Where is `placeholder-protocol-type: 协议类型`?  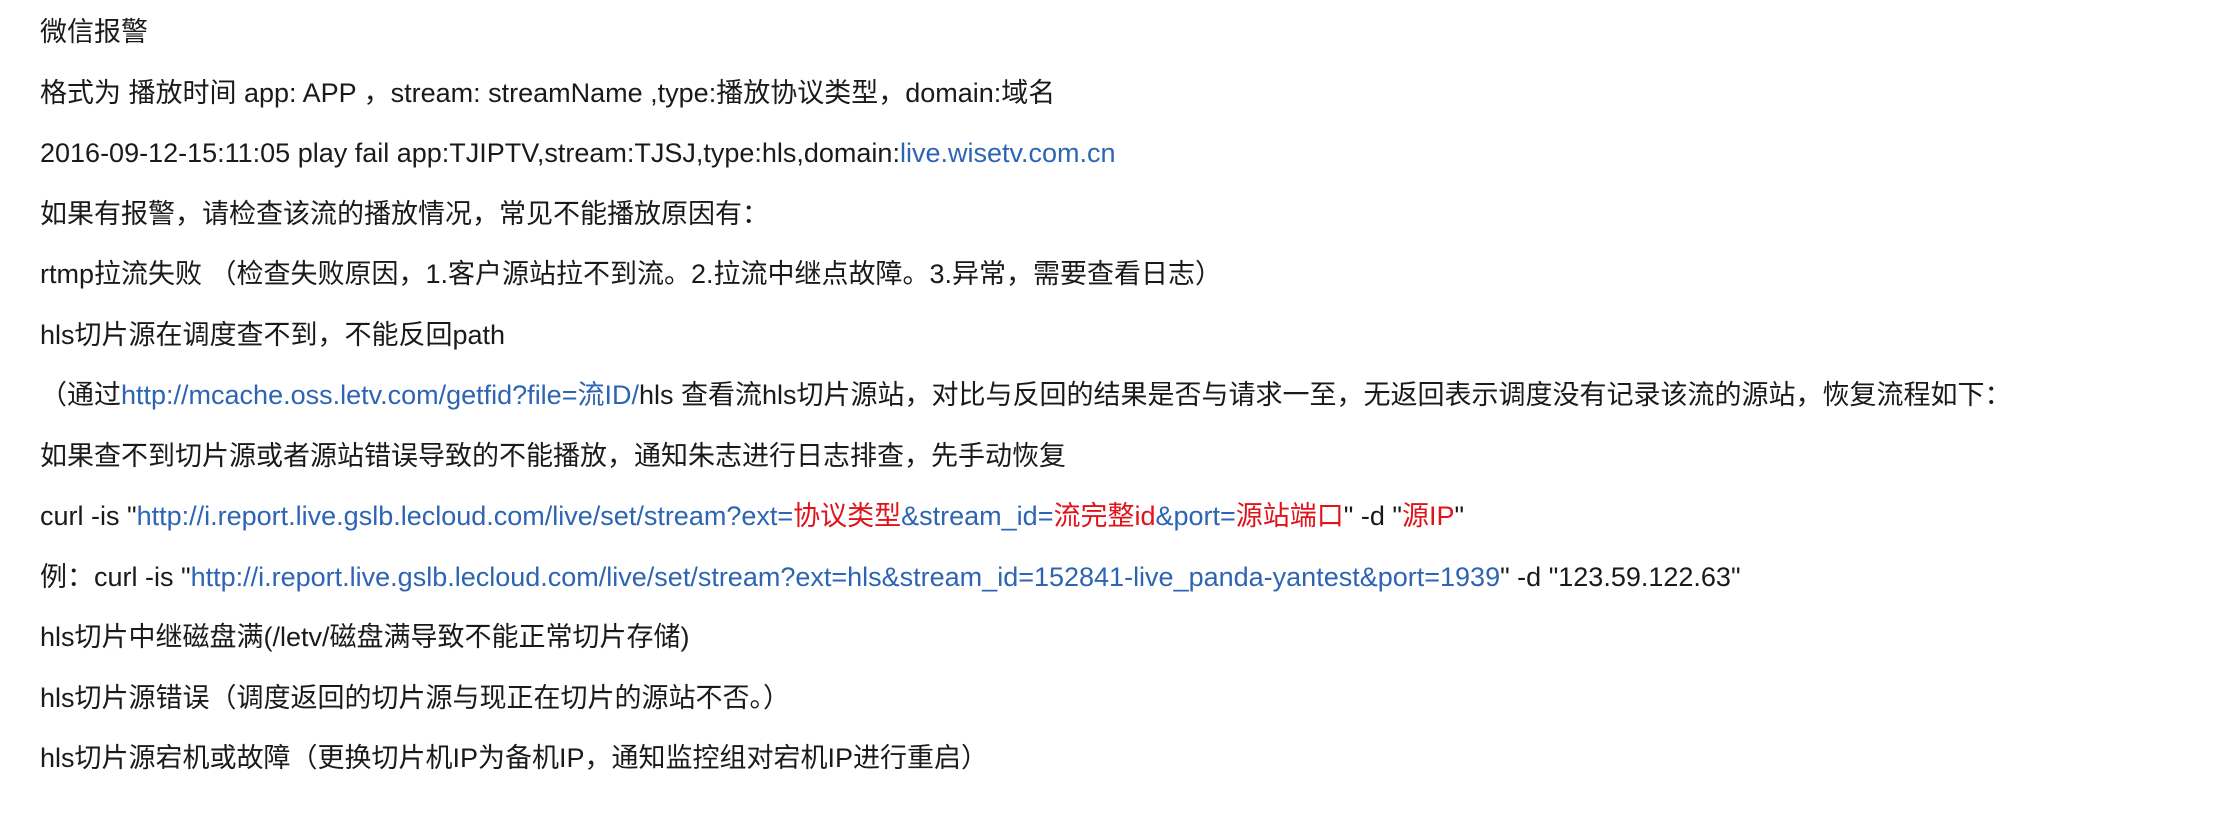
placeholder-protocol-type: 协议类型 is located at coordinates (847, 516).